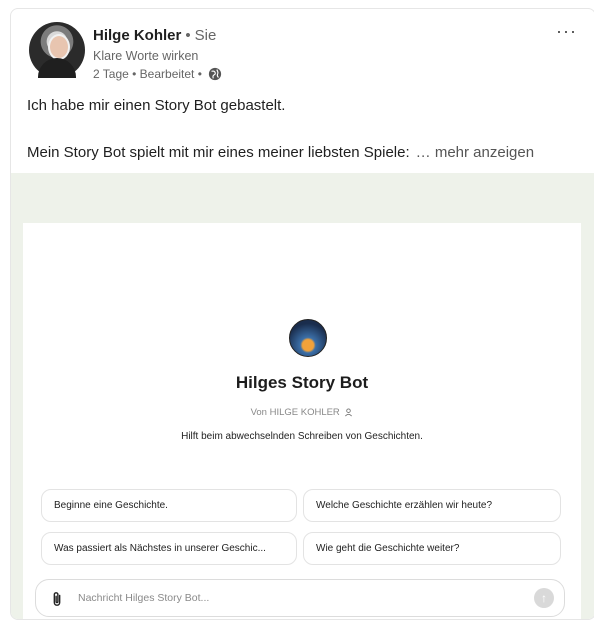 The height and width of the screenshot is (625, 594). I want to click on post-meta-text: 2 Tage • Bearbeitet •, so click(147, 74).